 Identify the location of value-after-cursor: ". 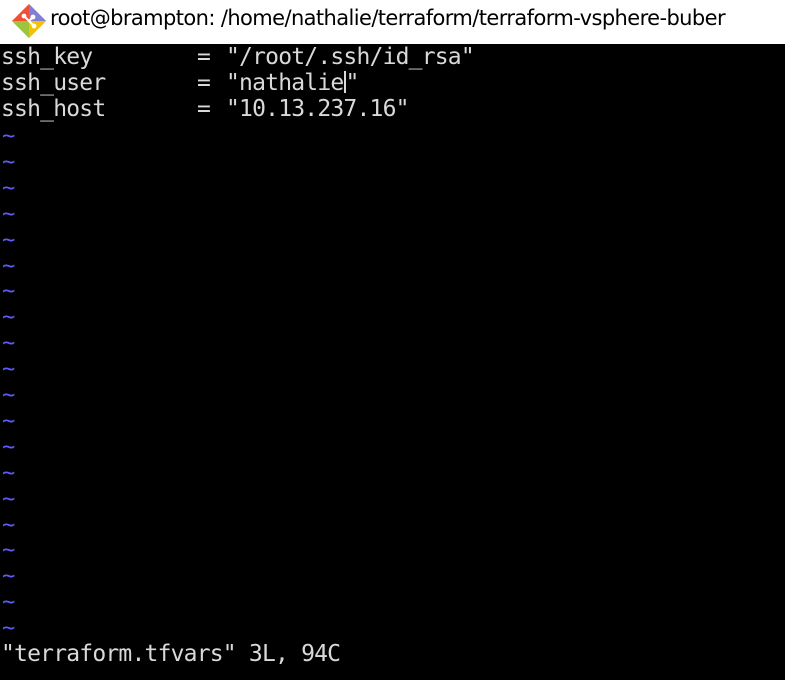
(352, 83).